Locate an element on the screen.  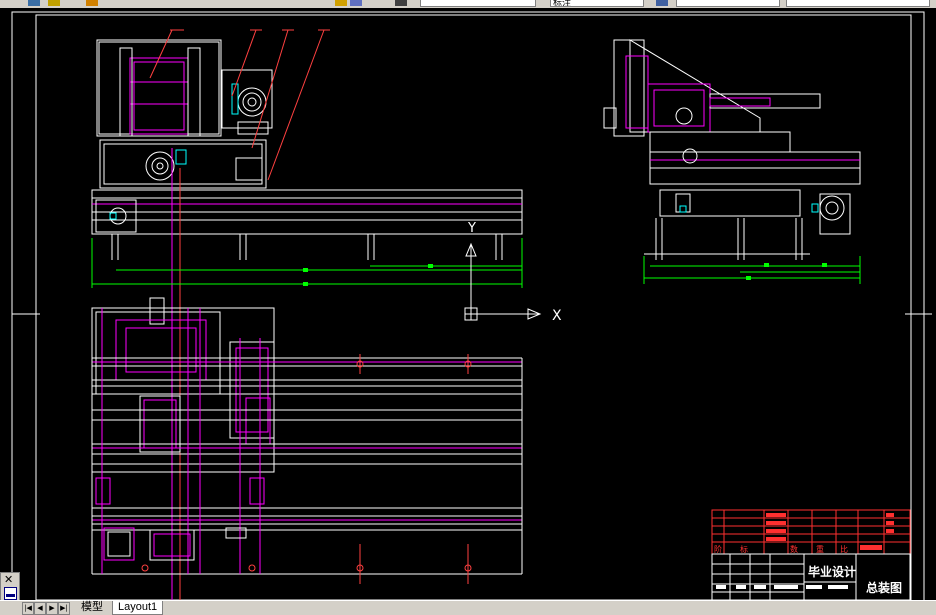
next-tab-button: ▶ is located at coordinates (52, 608).